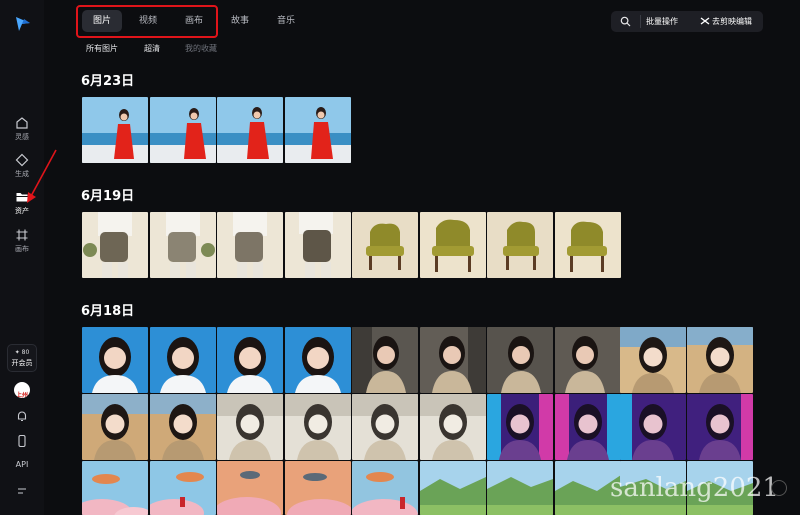 This screenshot has width=800, height=515. What do you see at coordinates (108, 81) in the screenshot?
I see `section-date-jun23: 6月23日` at bounding box center [108, 81].